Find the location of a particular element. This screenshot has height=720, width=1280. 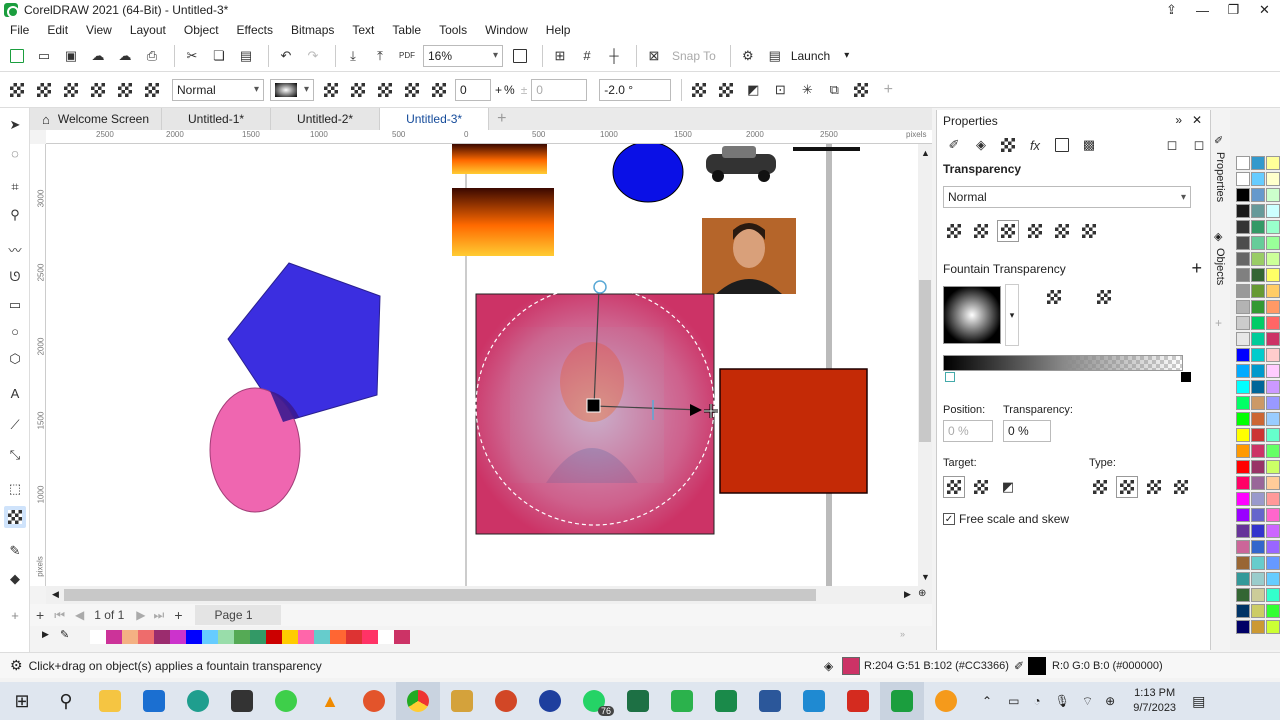

launch-button: Launch is located at coordinates (810, 56).